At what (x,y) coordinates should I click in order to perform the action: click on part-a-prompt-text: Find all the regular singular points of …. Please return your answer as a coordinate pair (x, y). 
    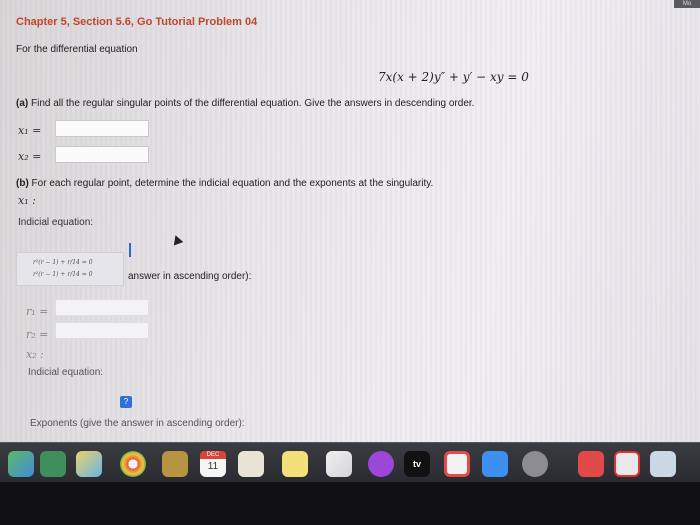
    Looking at the image, I should click on (251, 103).